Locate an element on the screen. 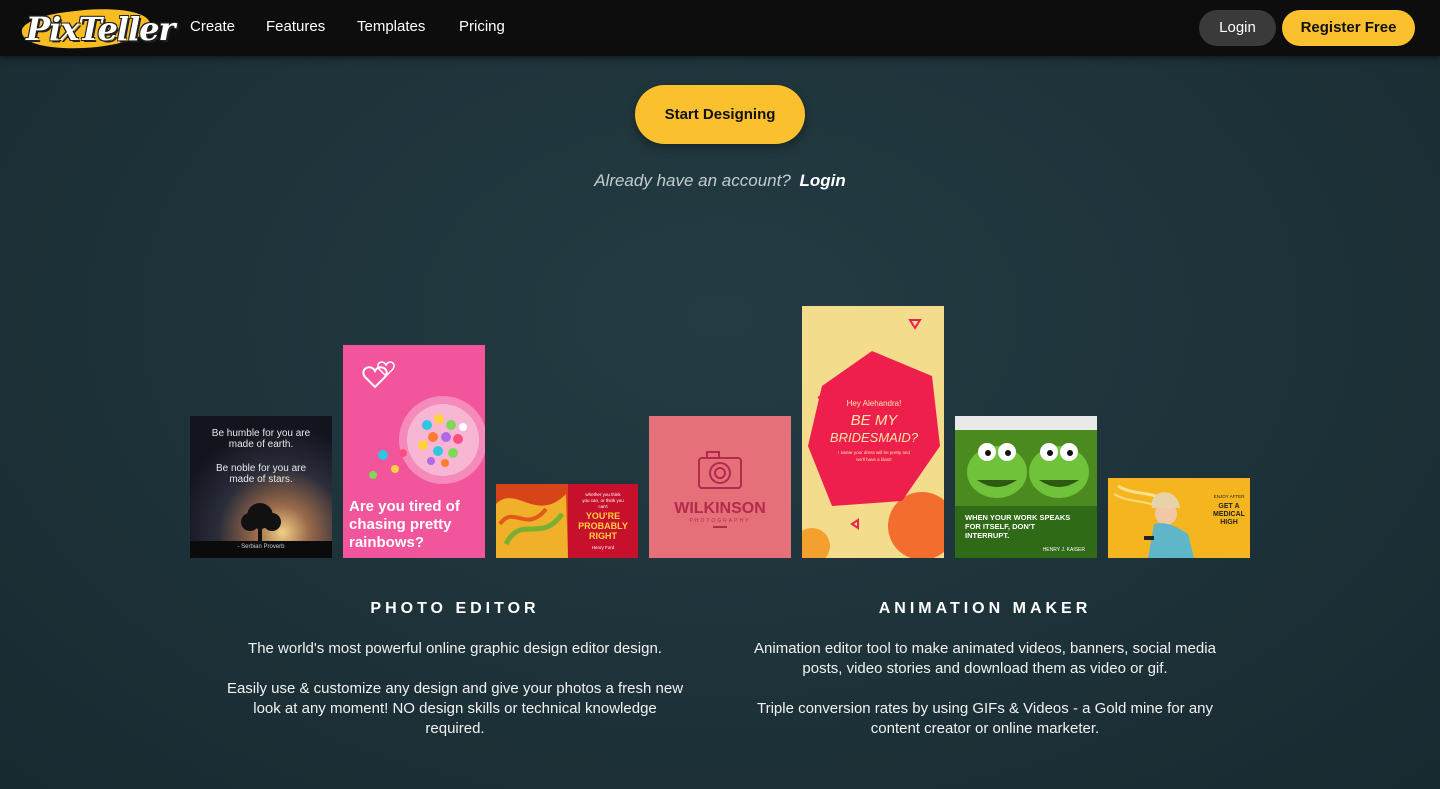 This screenshot has width=1440, height=789. card3-small-2: you can, or think you is located at coordinates (603, 500).